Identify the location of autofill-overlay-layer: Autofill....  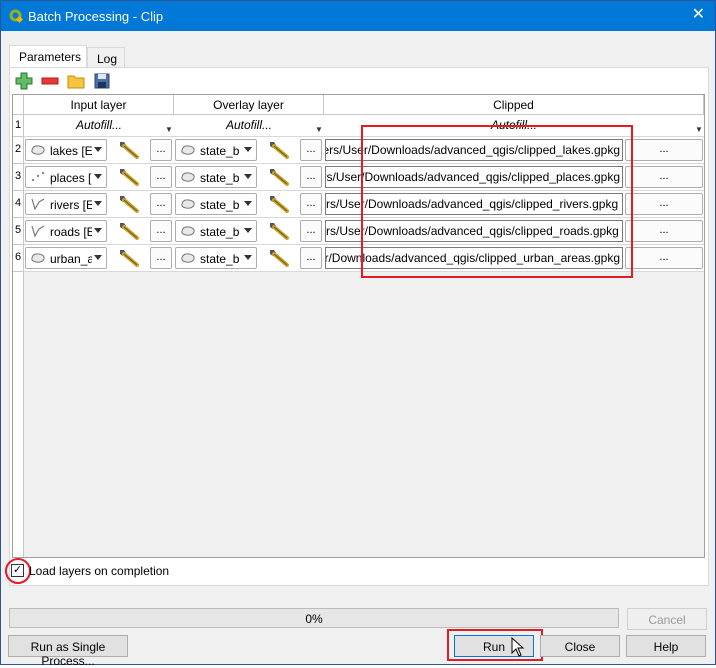
(249, 125).